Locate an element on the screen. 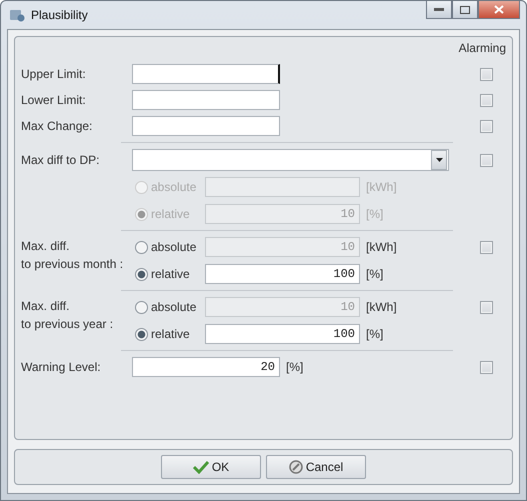 This screenshot has width=527, height=501. minimize-button is located at coordinates (439, 10).